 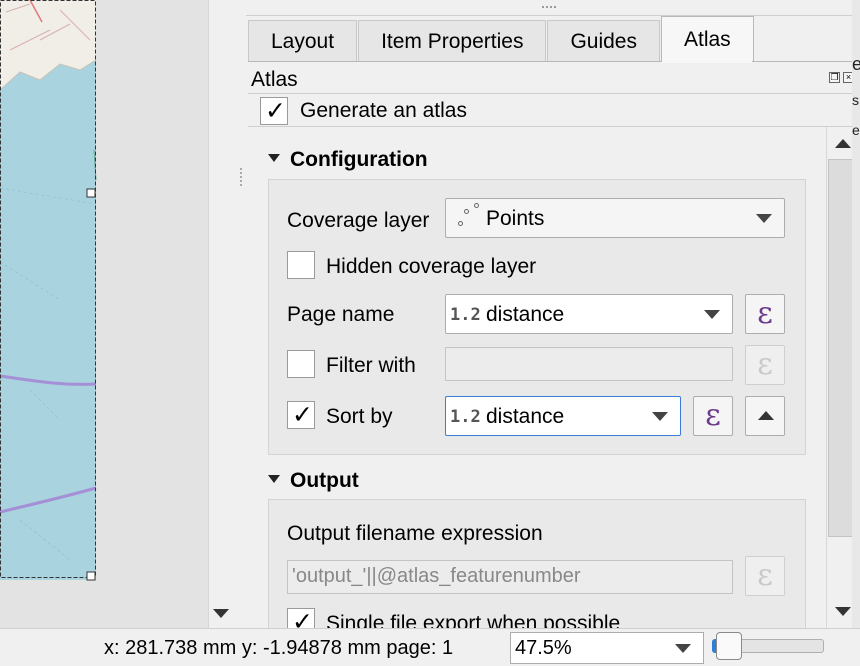 I want to click on dock-buttons: ❐ ×, so click(x=841, y=77).